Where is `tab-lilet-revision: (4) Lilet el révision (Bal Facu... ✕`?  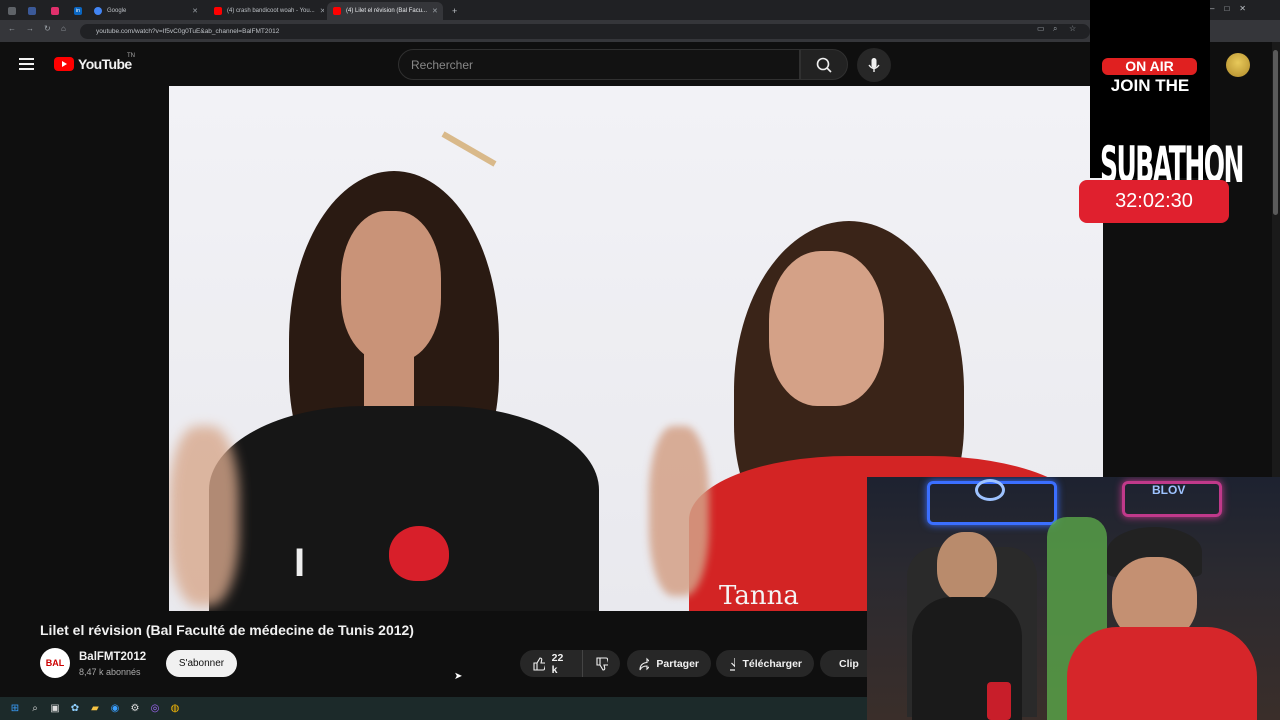 tab-lilet-revision: (4) Lilet el révision (Bal Facu... ✕ is located at coordinates (385, 11).